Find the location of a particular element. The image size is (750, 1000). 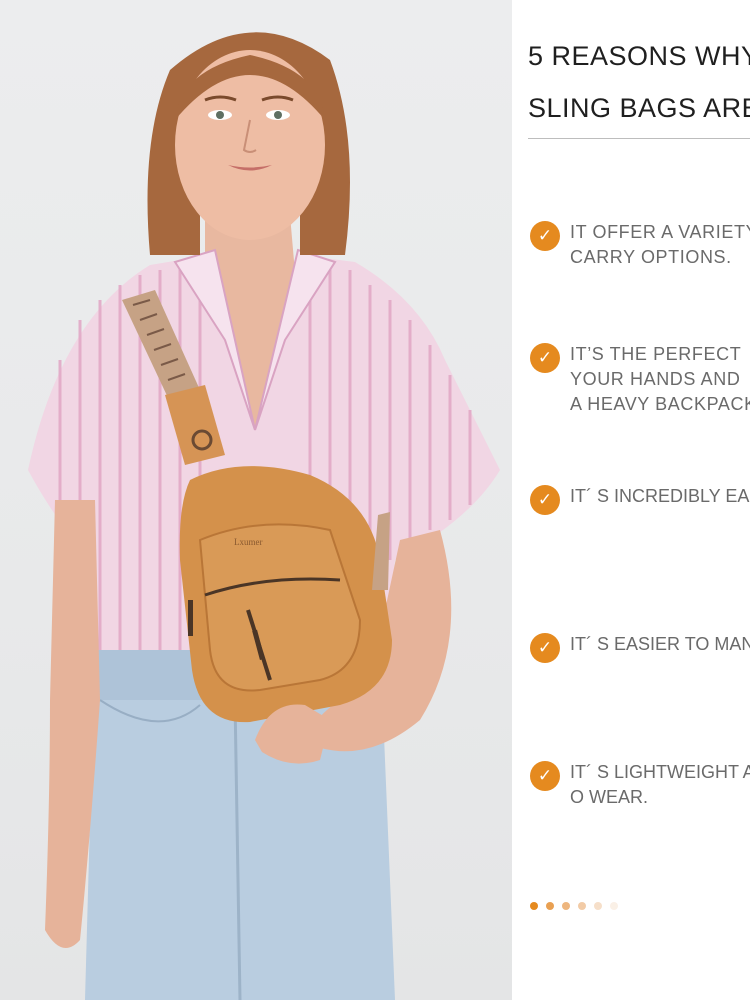

reason-item-1: ✓ IT OFFER A VARIETY OF CARRY OPTIONS. is located at coordinates (640, 245).